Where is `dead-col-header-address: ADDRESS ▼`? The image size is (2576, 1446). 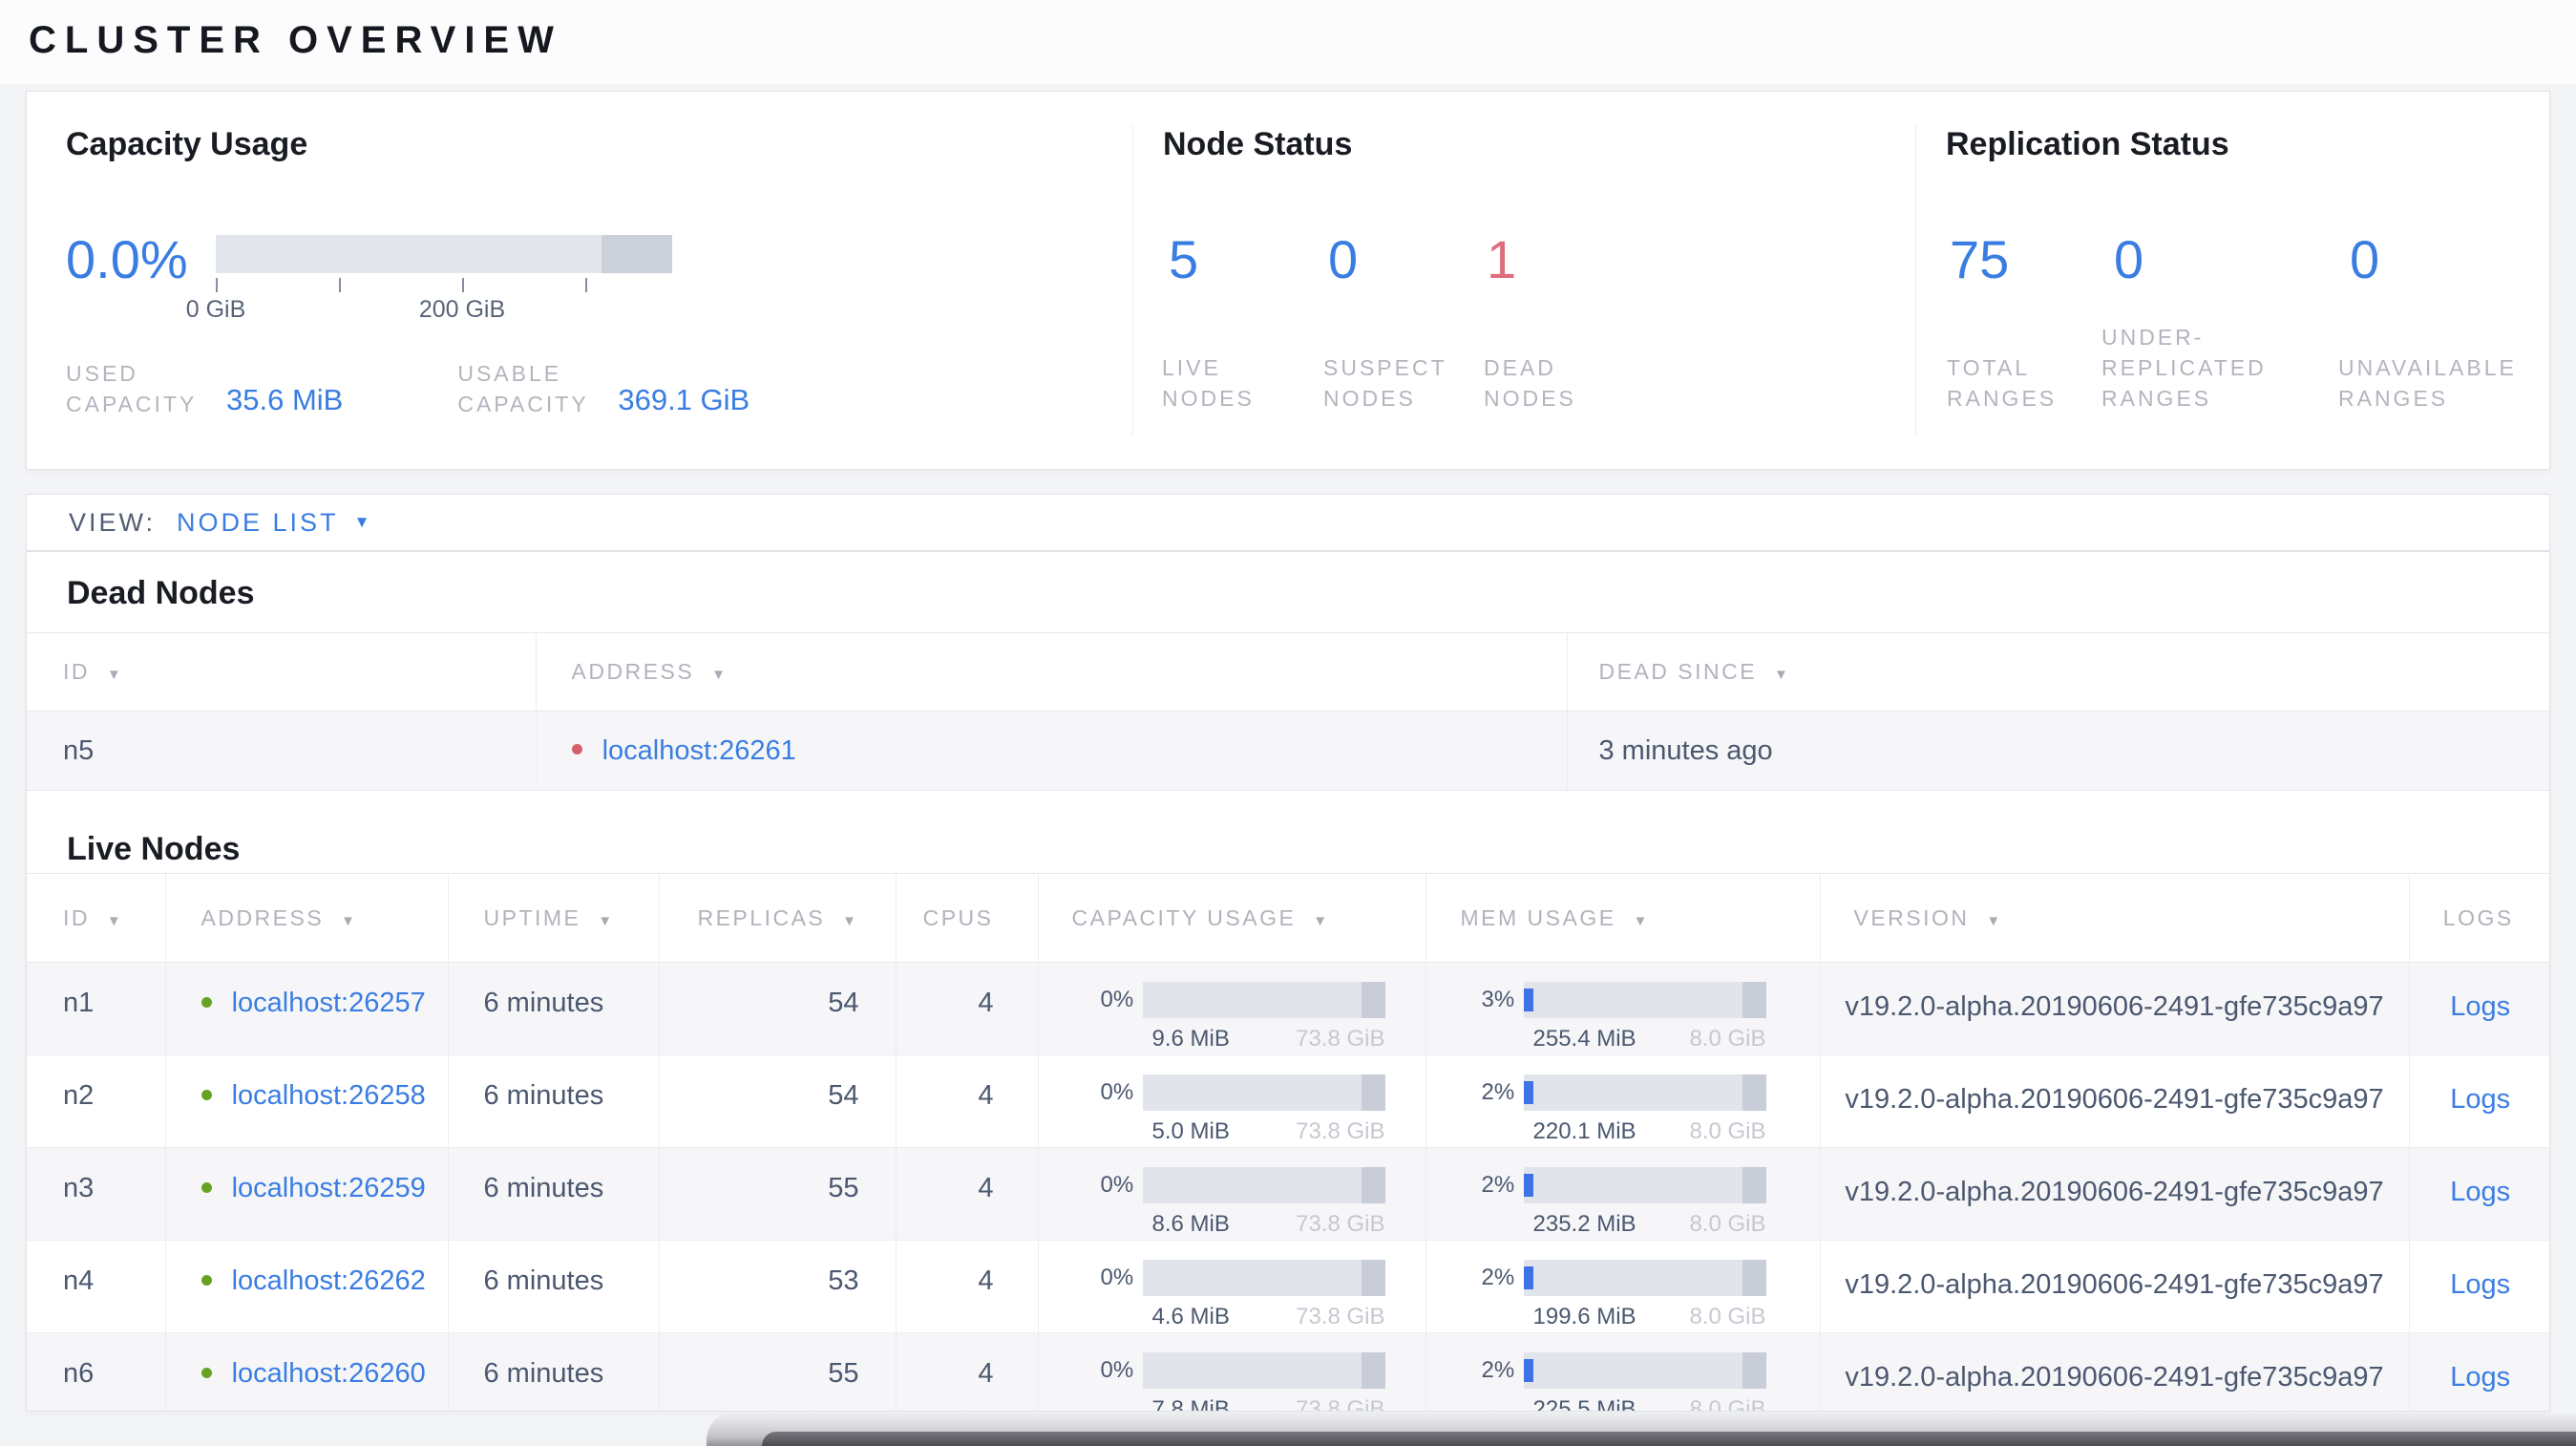
dead-col-header-address: ADDRESS ▼ is located at coordinates (1051, 672).